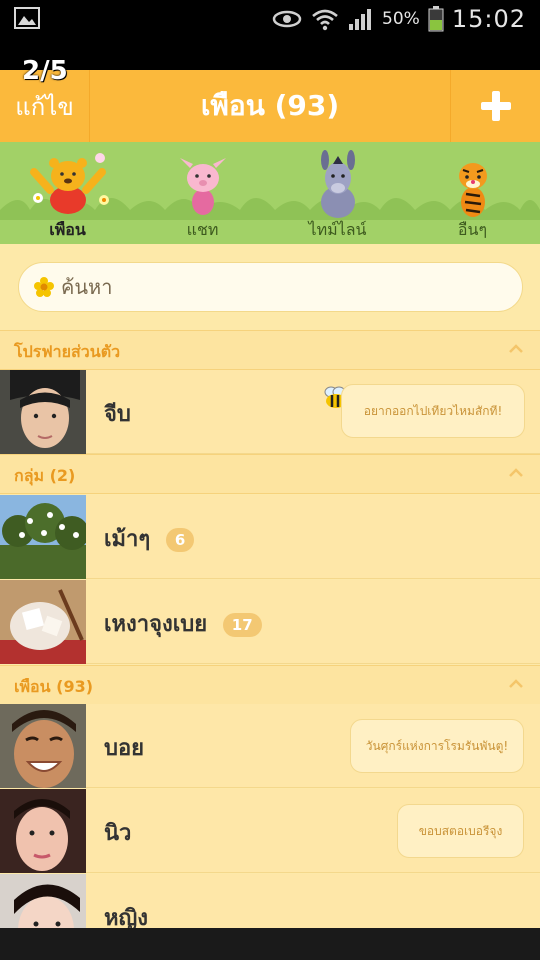  What do you see at coordinates (67, 229) in the screenshot?
I see `tab-friends-label: เพือน` at bounding box center [67, 229].